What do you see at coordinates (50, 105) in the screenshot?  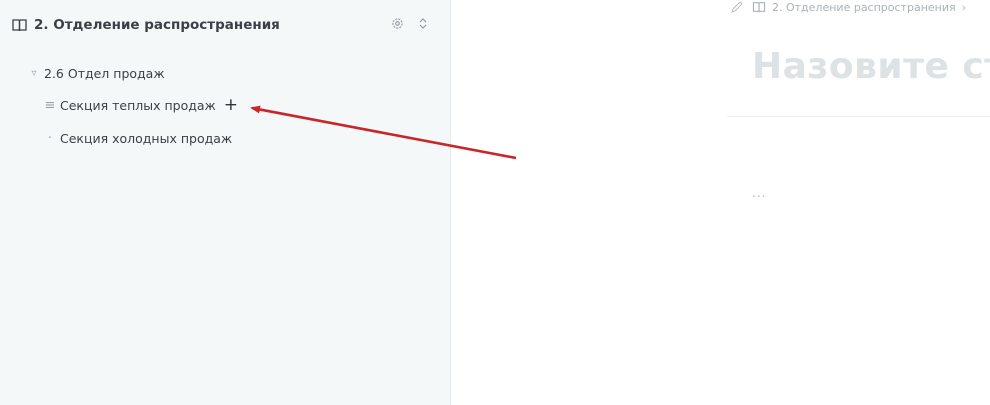 I see `drag-handle-icon: ≡` at bounding box center [50, 105].